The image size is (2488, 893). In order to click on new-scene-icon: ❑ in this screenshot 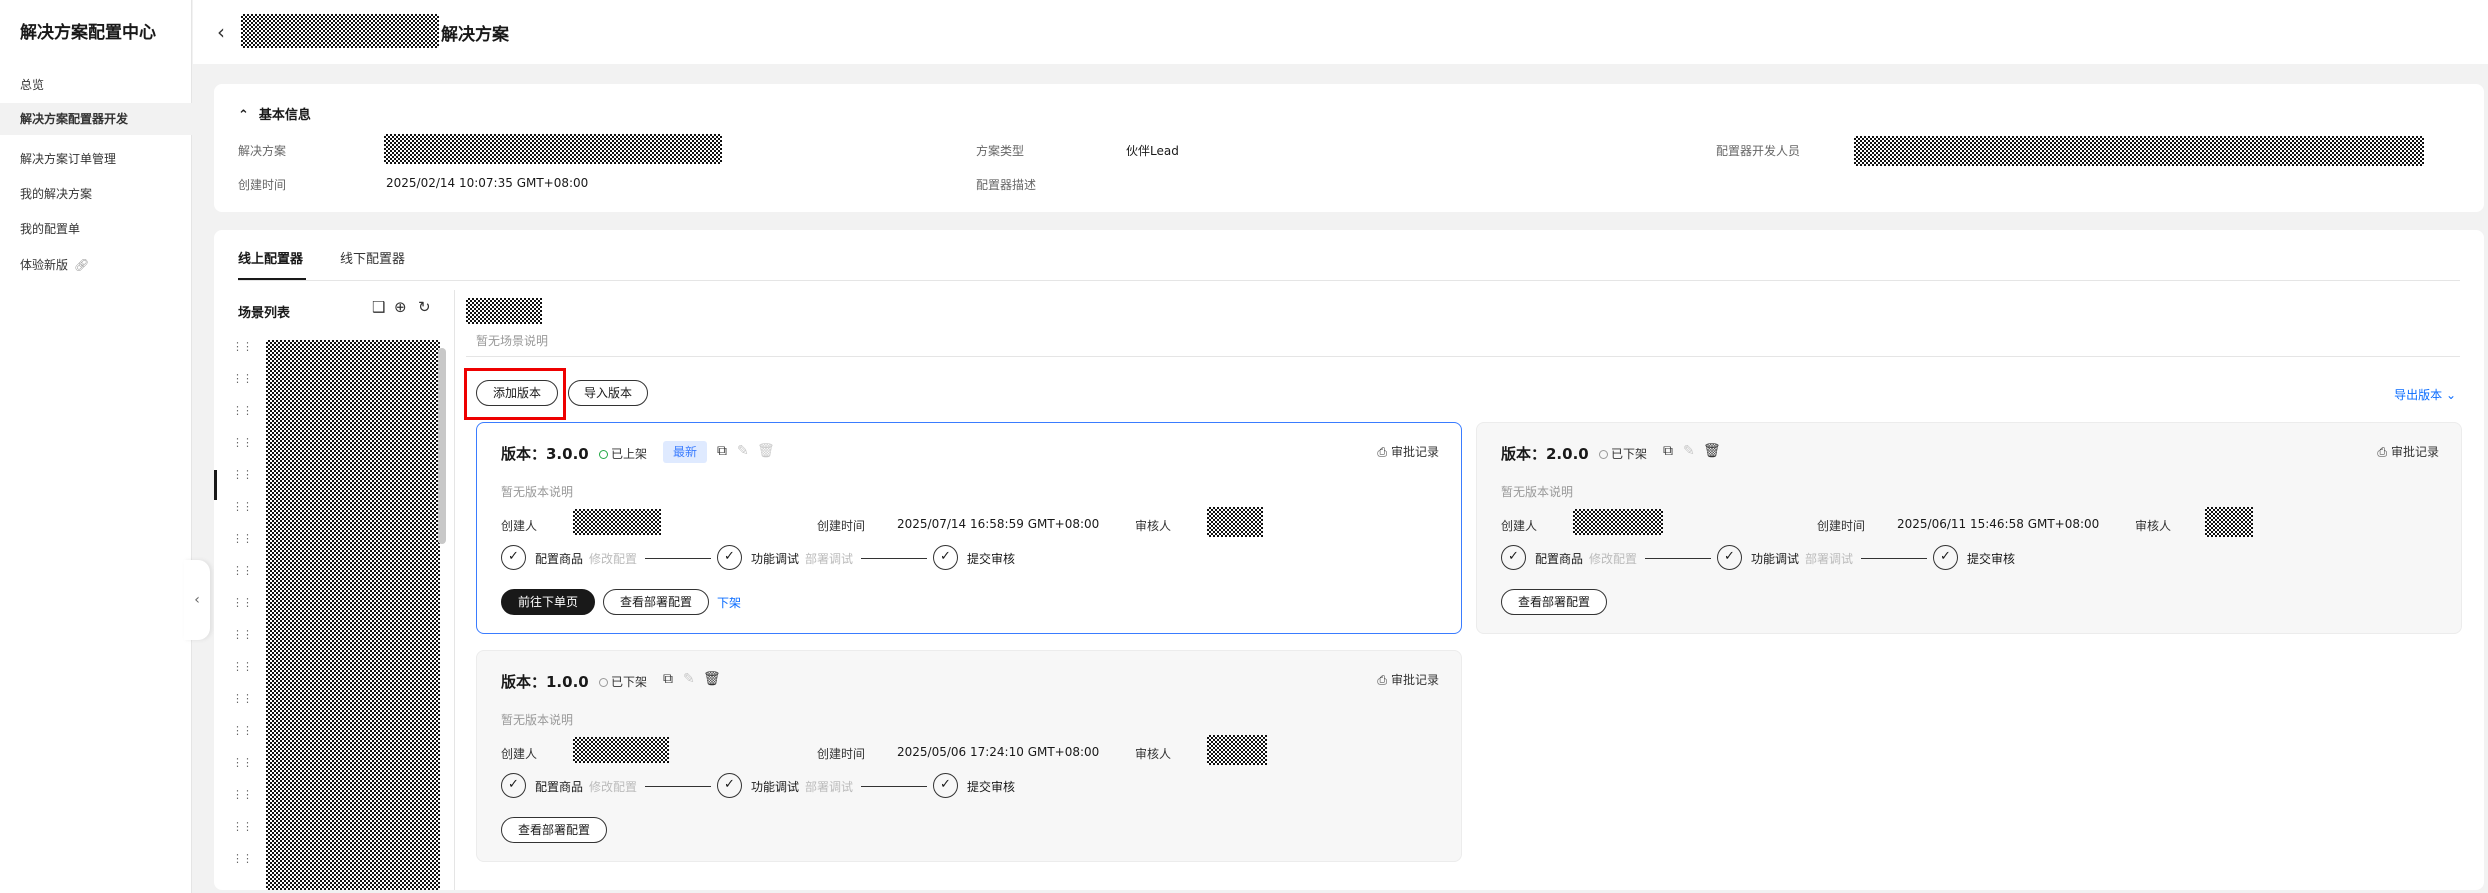, I will do `click(378, 307)`.